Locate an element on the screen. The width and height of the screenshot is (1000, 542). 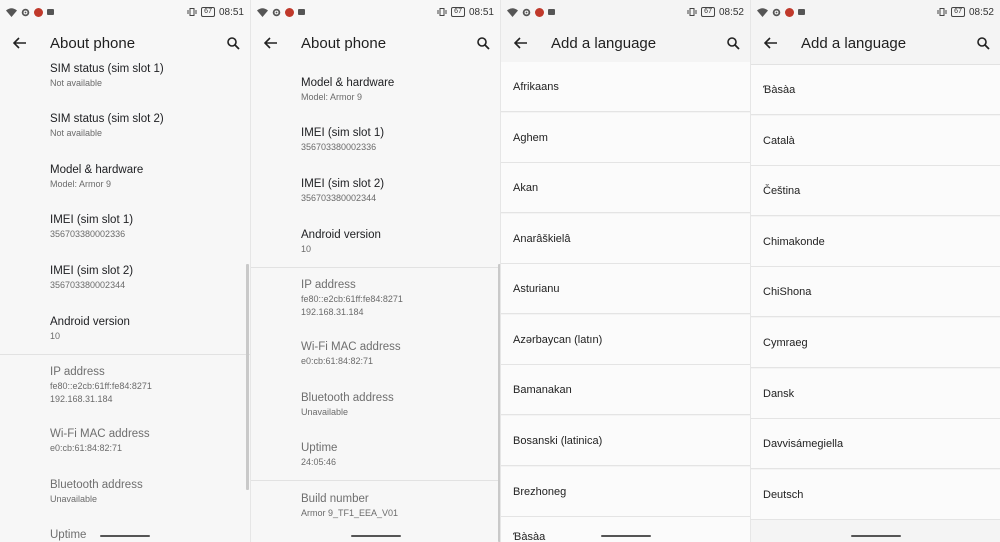
language-item: Brezhoneg is located at coordinates (625, 492).